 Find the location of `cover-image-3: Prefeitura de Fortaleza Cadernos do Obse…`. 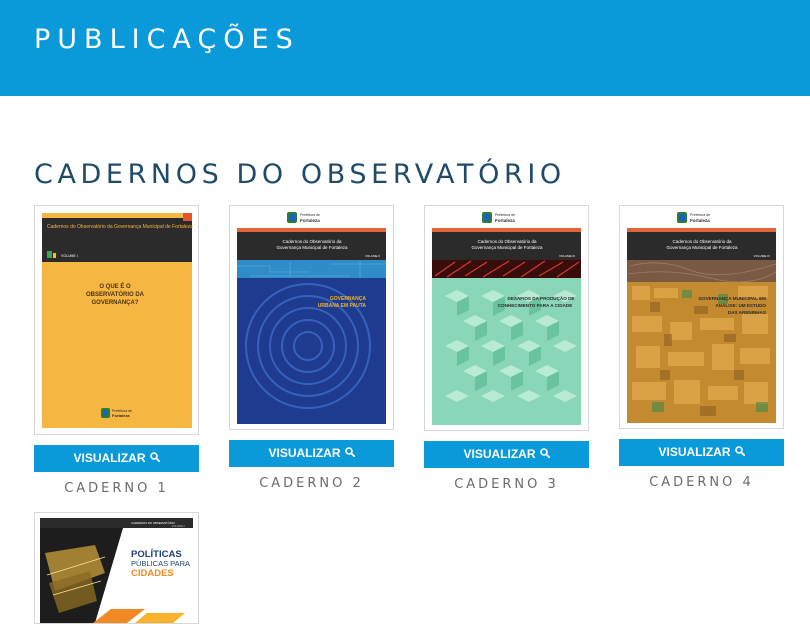

cover-image-3: Prefeitura de Fortaleza Cadernos do Obse… is located at coordinates (506, 318).